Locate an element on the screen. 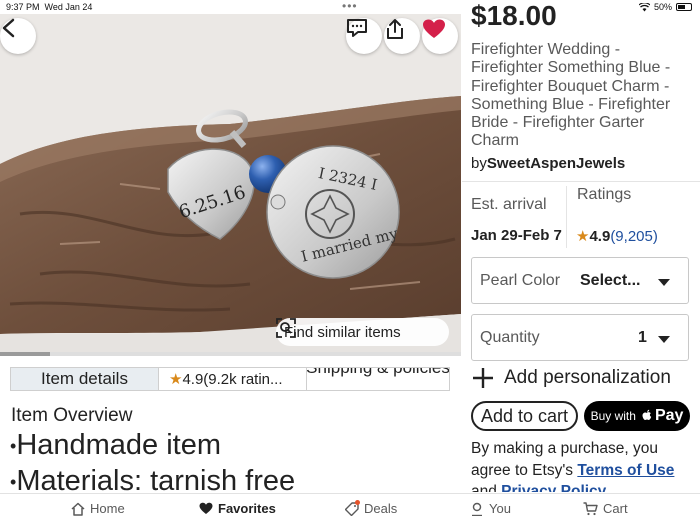 The image size is (700, 525). pearl-color-label: Pearl Color is located at coordinates (520, 280).